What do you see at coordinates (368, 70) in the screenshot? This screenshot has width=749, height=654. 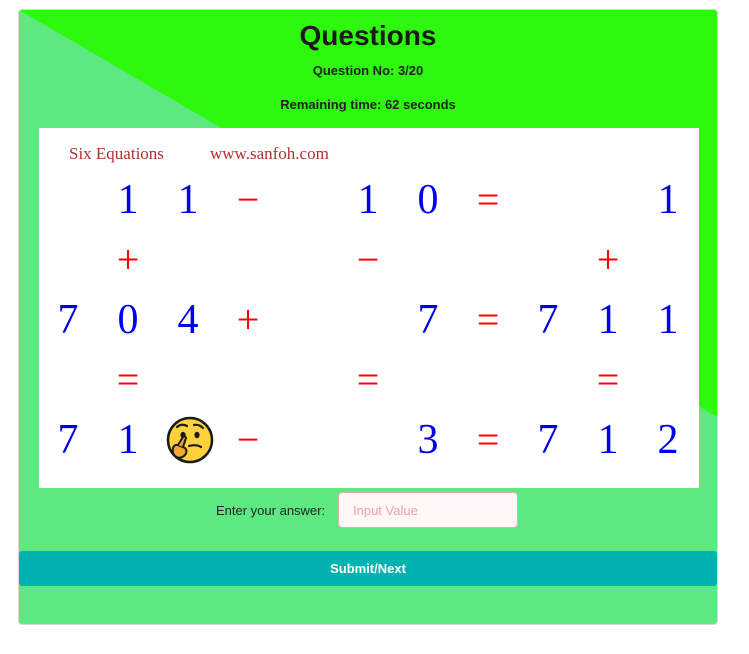 I see `question-number: Question No: 3/20` at bounding box center [368, 70].